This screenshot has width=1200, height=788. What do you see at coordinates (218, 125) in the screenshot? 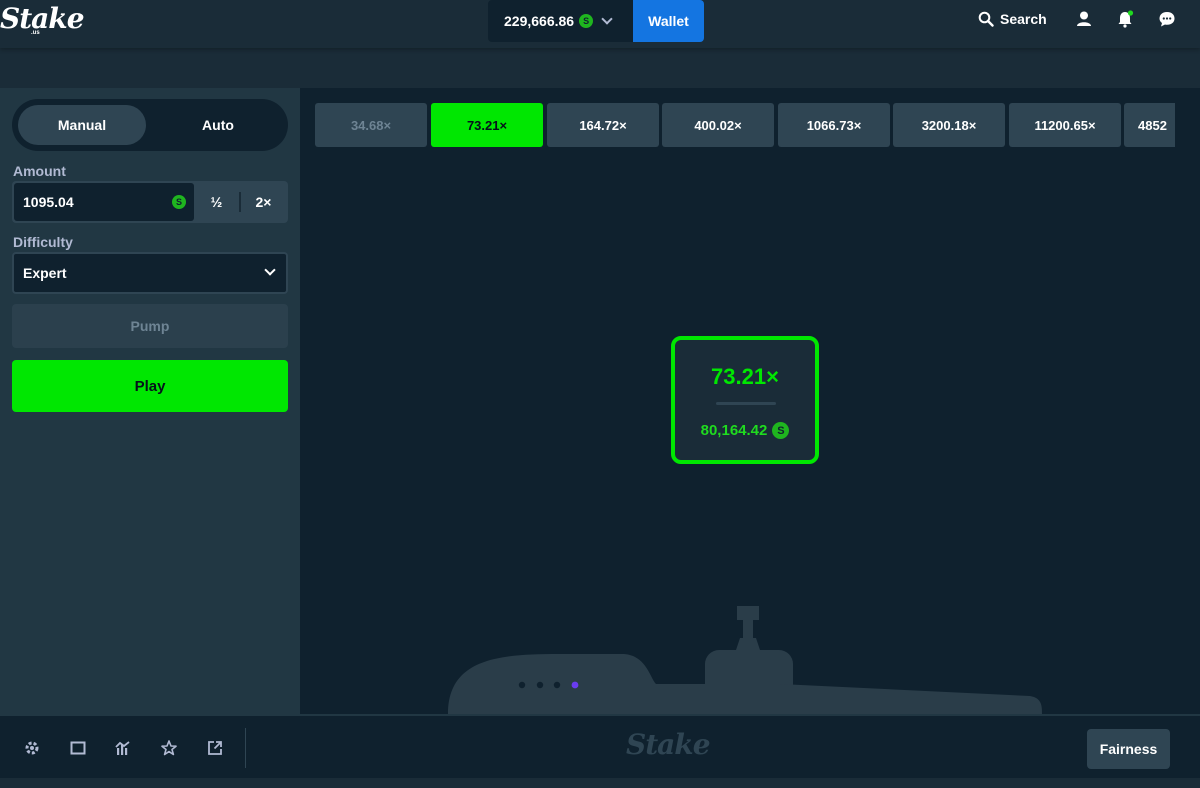
I see `tab-auto: Auto` at bounding box center [218, 125].